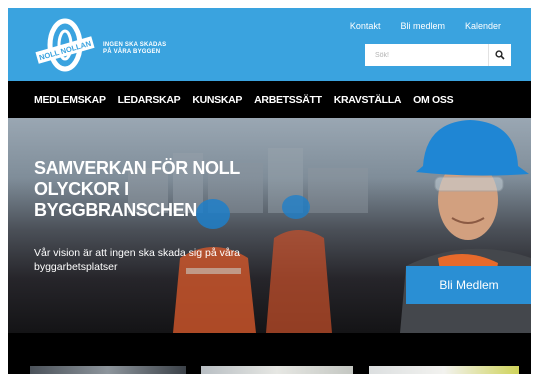 The height and width of the screenshot is (374, 539). Describe the element at coordinates (365, 26) in the screenshot. I see `link-kontakt: Kontakt` at that location.